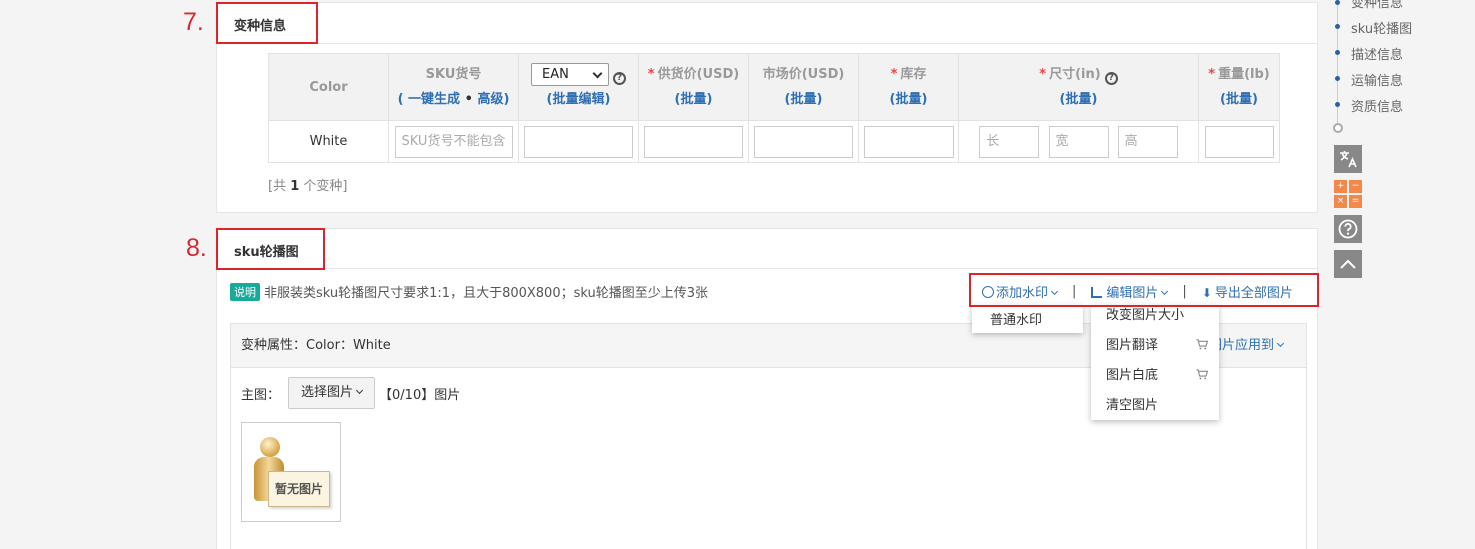 The height and width of the screenshot is (549, 1475). Describe the element at coordinates (1377, 53) in the screenshot. I see `nav-item-description: 描述信息` at that location.